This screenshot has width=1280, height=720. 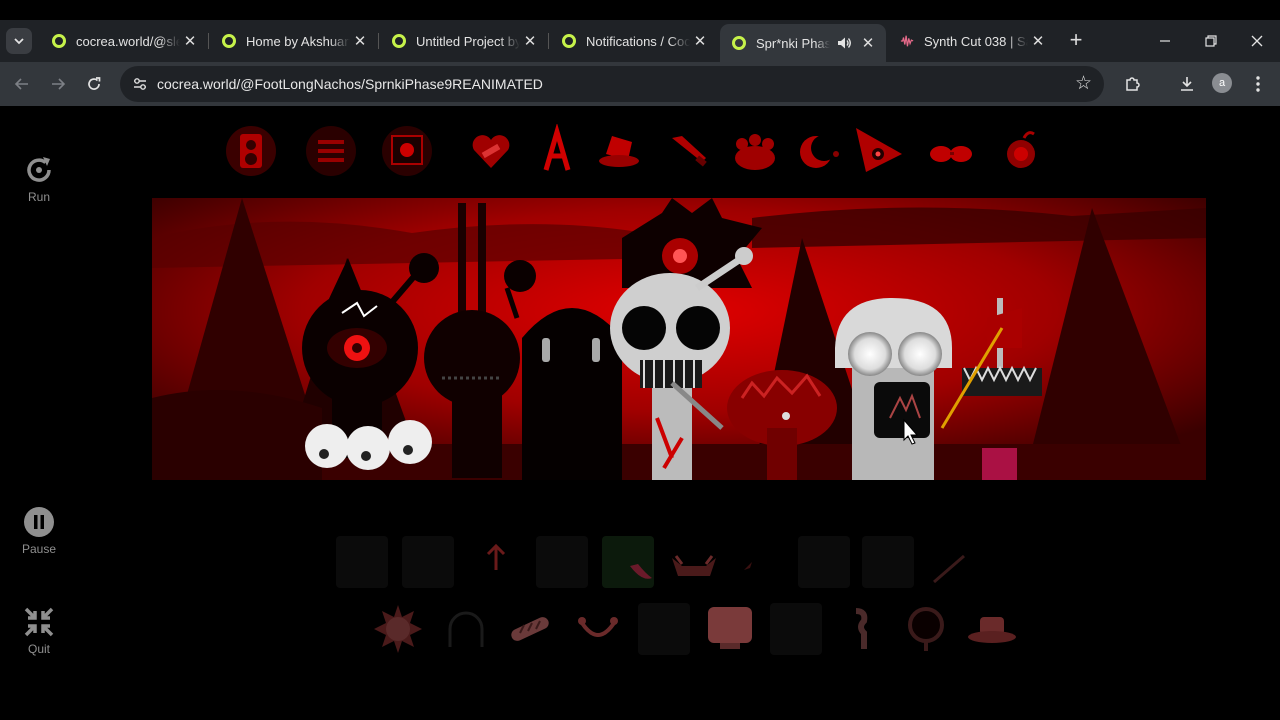 I want to click on tab-title: Home by Akshuart, so click(x=298, y=41).